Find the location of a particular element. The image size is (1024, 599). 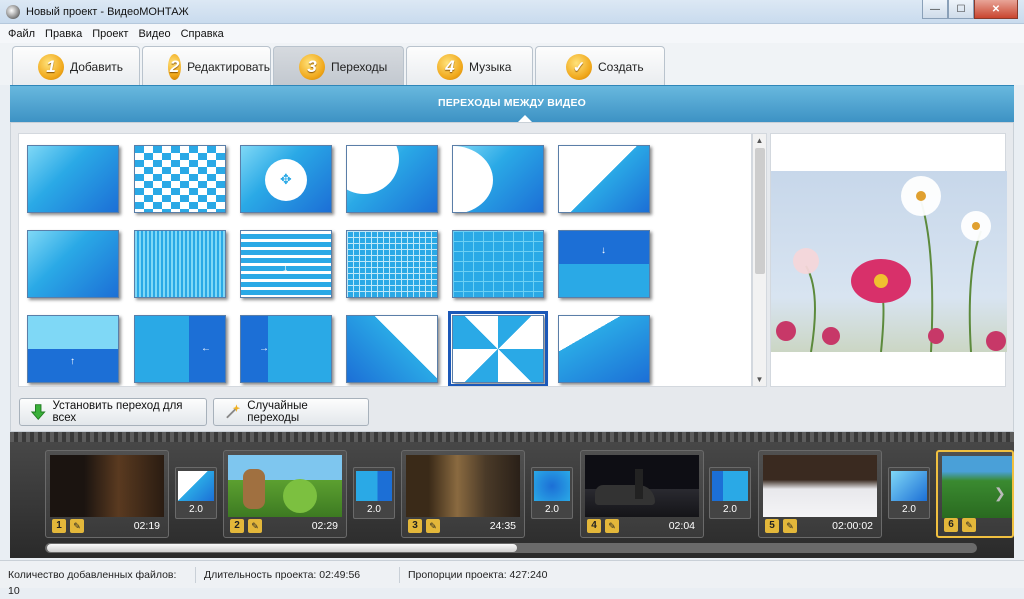

check-icon: ✓ is located at coordinates (579, 66).